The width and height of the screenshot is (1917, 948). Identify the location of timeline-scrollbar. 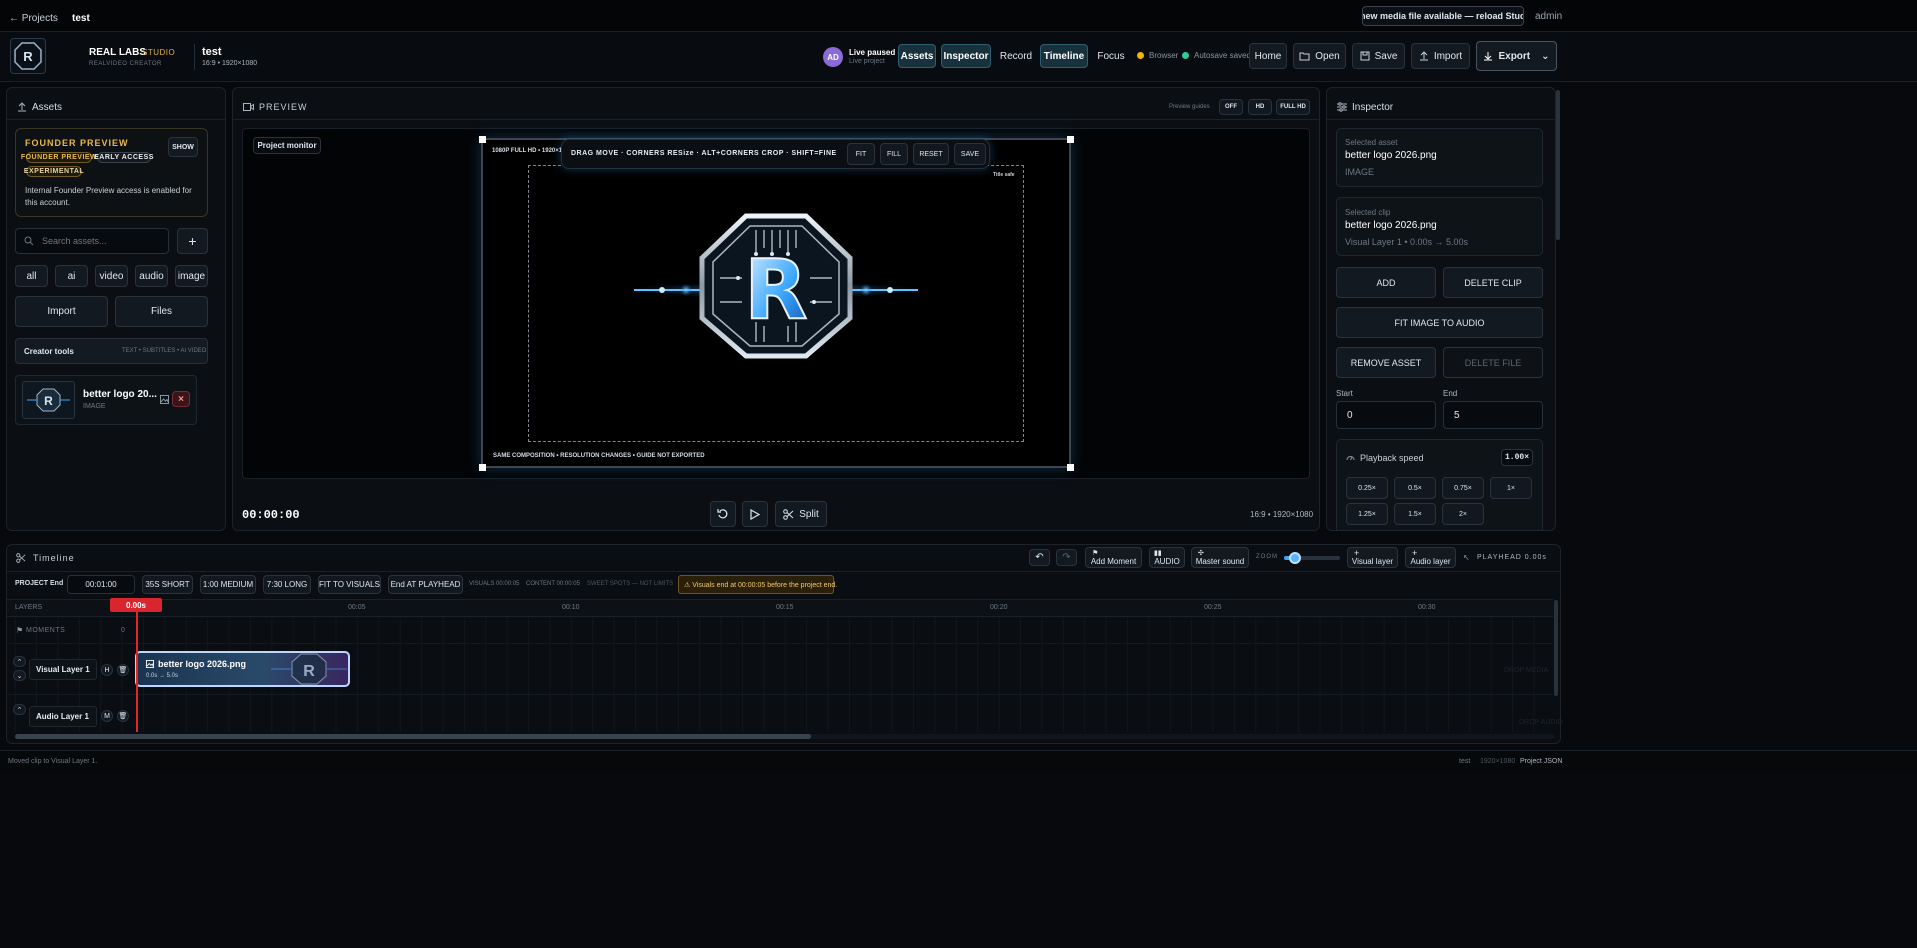
(413, 736).